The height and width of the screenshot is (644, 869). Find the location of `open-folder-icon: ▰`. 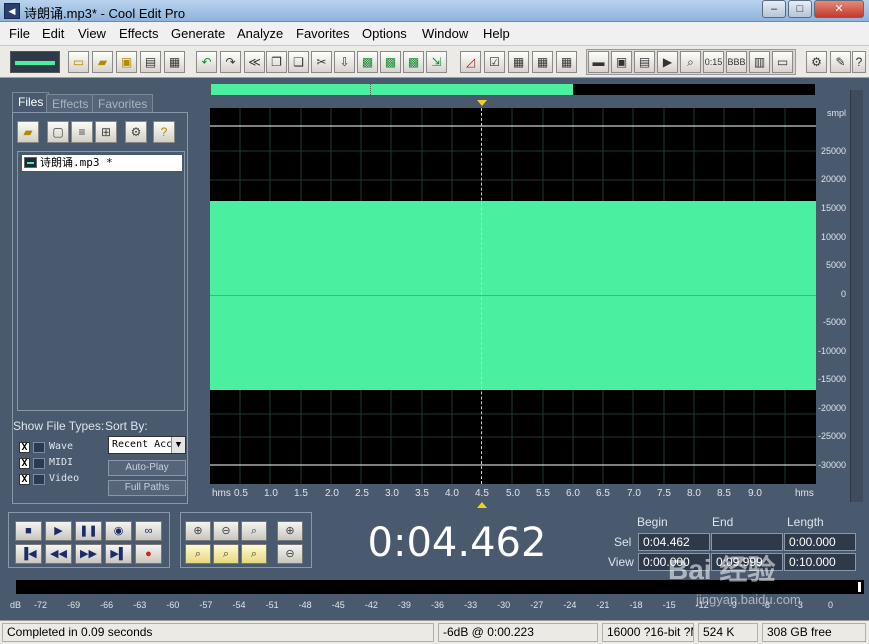

open-folder-icon: ▰ is located at coordinates (28, 132).